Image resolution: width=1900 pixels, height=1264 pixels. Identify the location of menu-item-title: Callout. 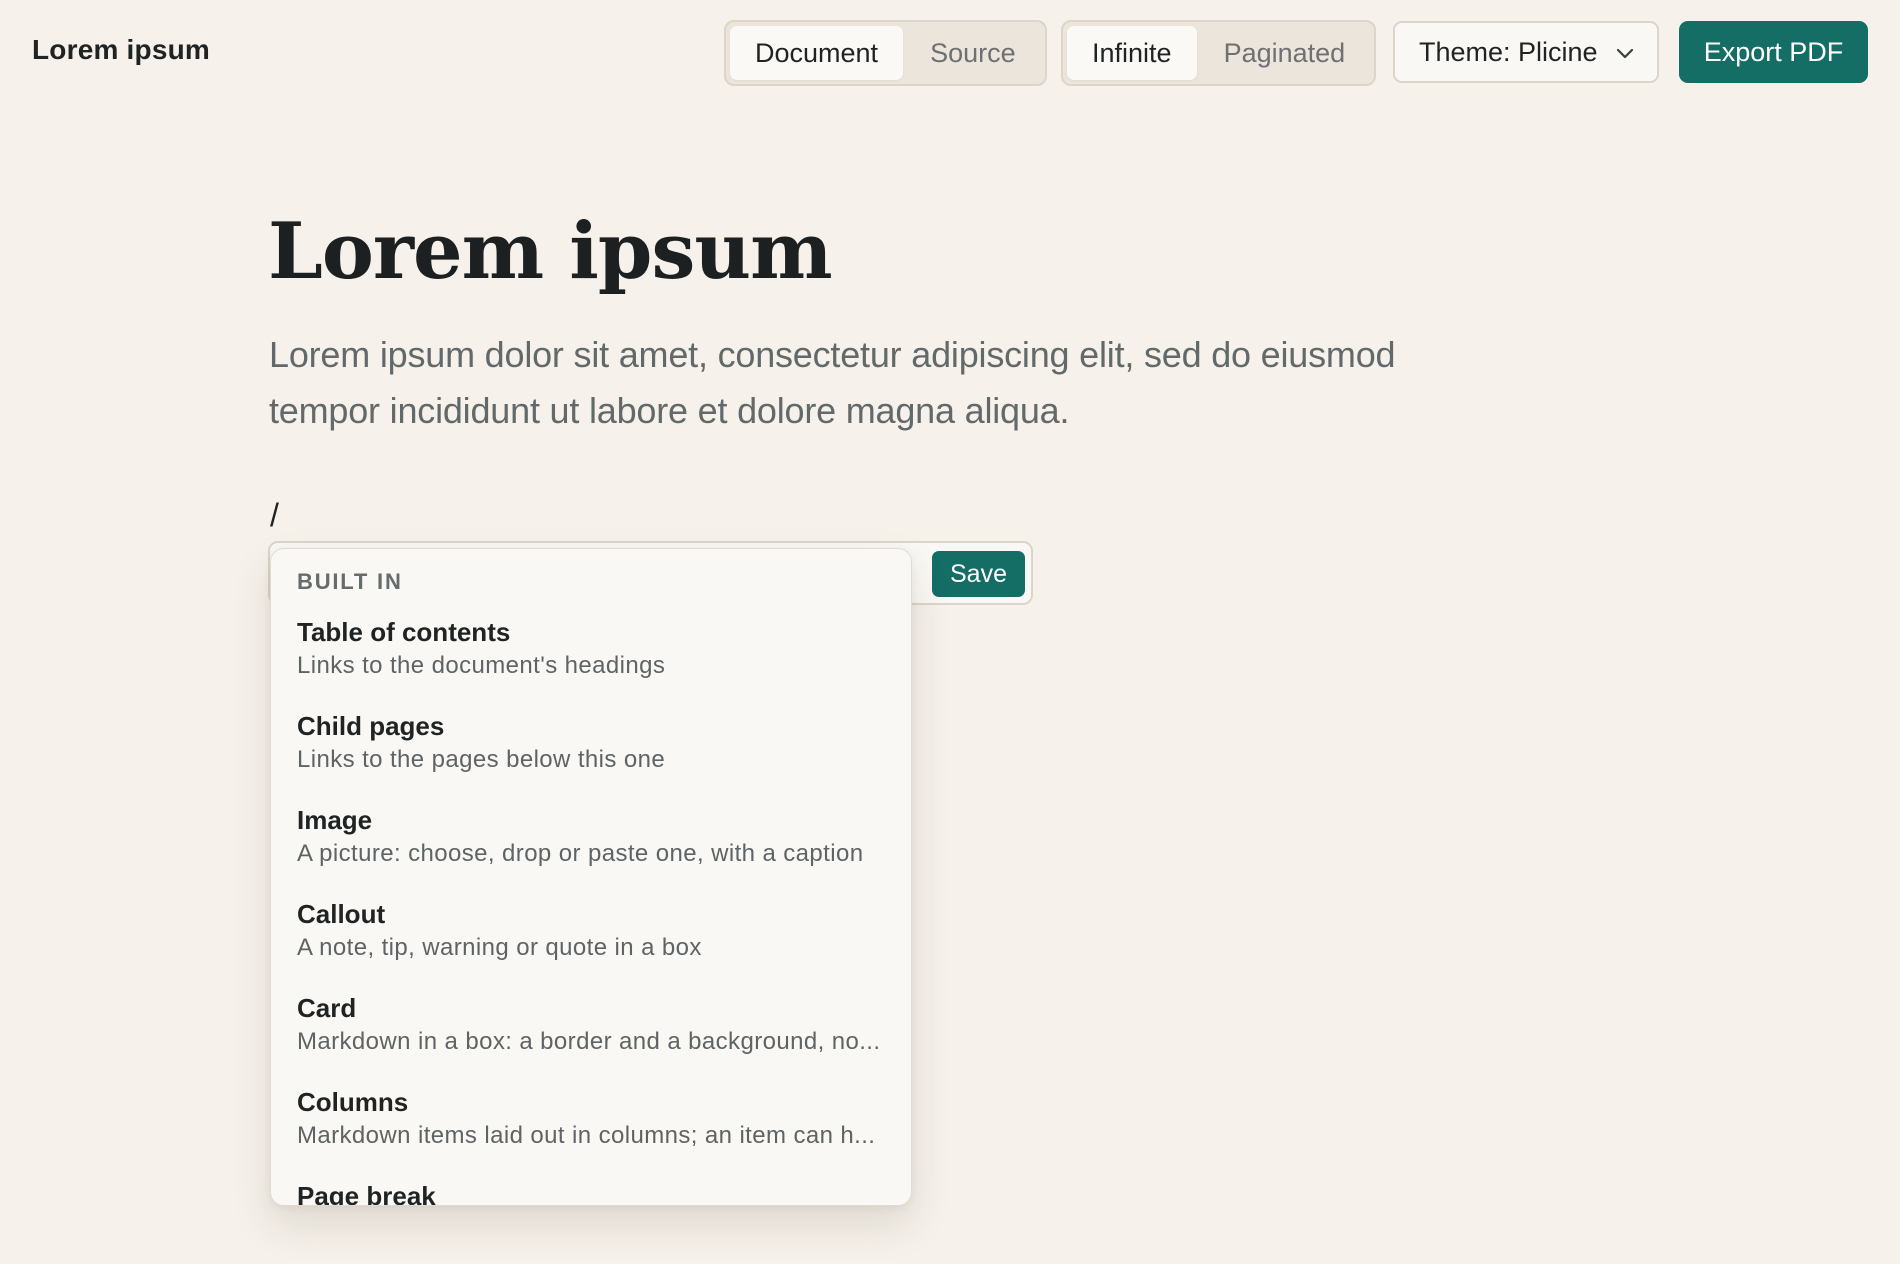
(341, 914).